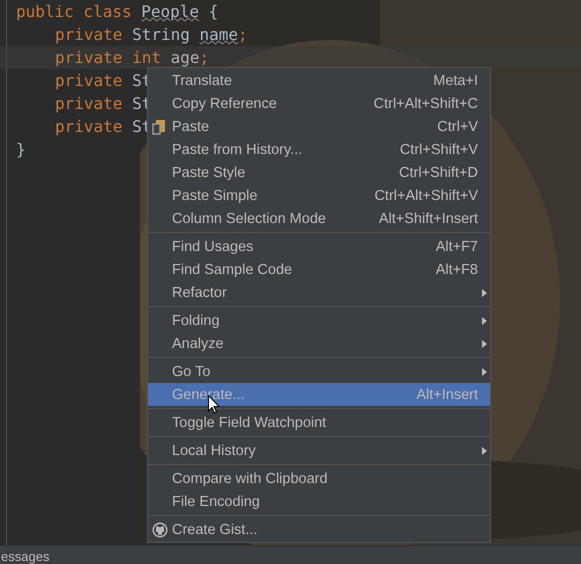 This screenshot has width=581, height=564. What do you see at coordinates (108, 57) in the screenshot?
I see `code-token: private int` at bounding box center [108, 57].